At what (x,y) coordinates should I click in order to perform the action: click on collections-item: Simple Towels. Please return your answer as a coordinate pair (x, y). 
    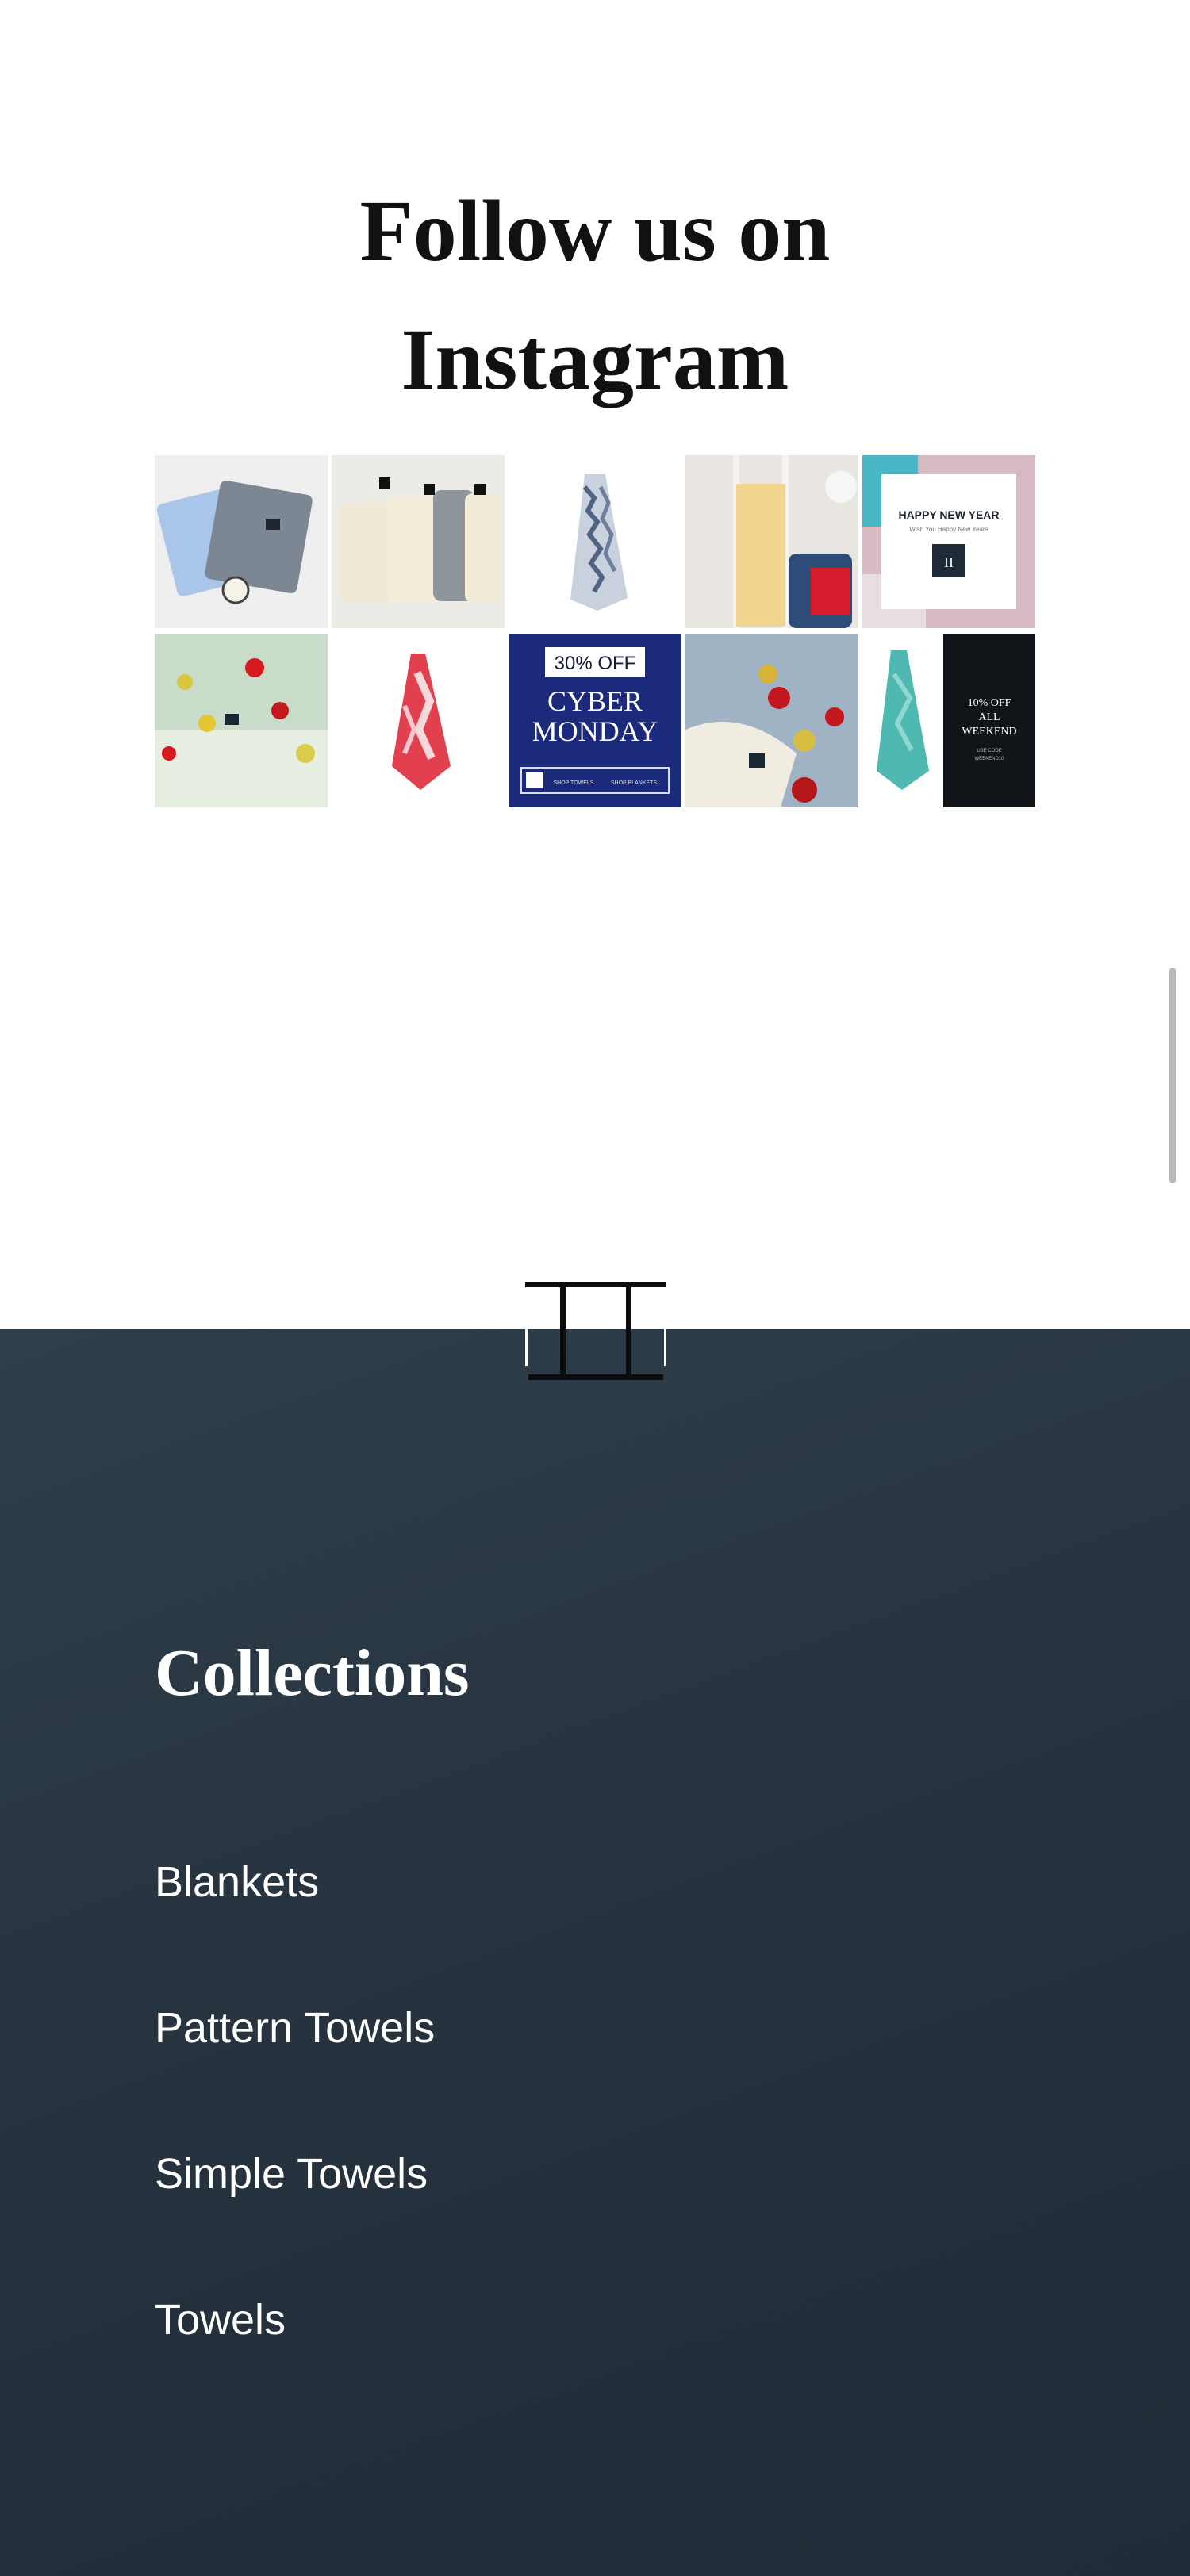
    Looking at the image, I should click on (295, 2219).